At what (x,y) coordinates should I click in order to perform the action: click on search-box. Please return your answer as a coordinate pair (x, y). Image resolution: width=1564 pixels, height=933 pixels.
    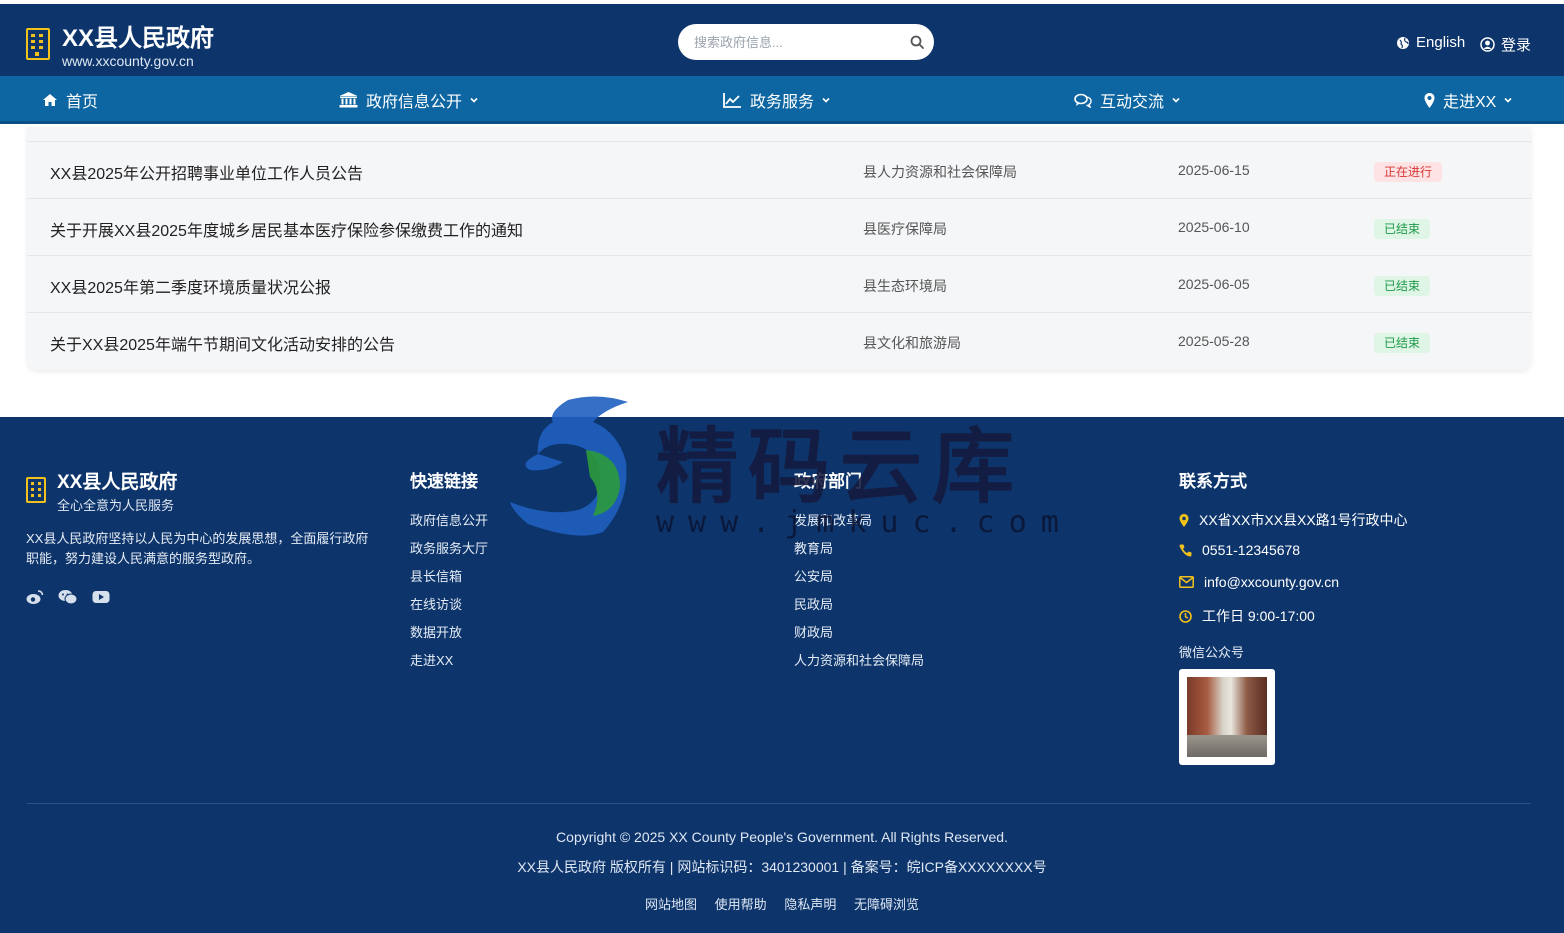
    Looking at the image, I should click on (806, 42).